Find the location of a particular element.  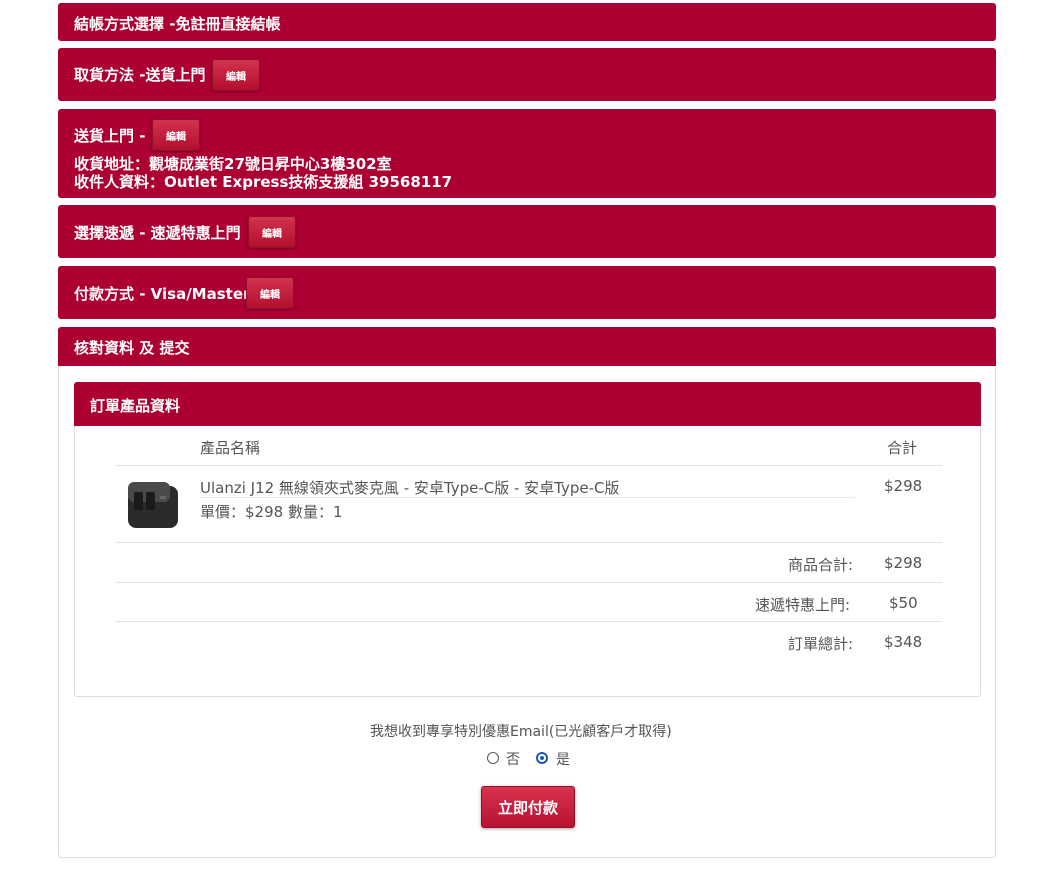

order-panel-header: 訂單產品資料 is located at coordinates (527, 404).